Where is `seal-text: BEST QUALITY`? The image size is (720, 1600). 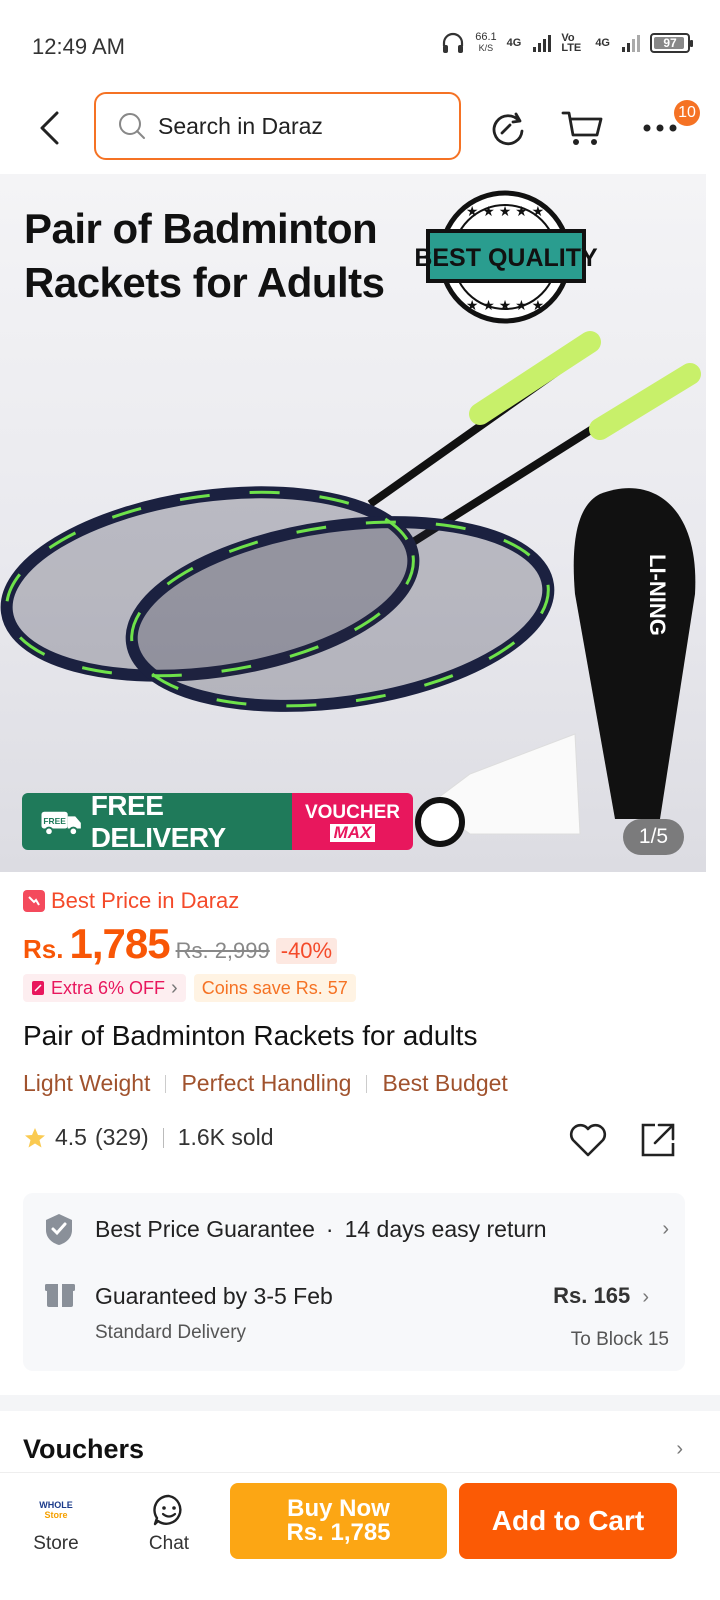
seal-text: BEST QUALITY is located at coordinates (506, 258).